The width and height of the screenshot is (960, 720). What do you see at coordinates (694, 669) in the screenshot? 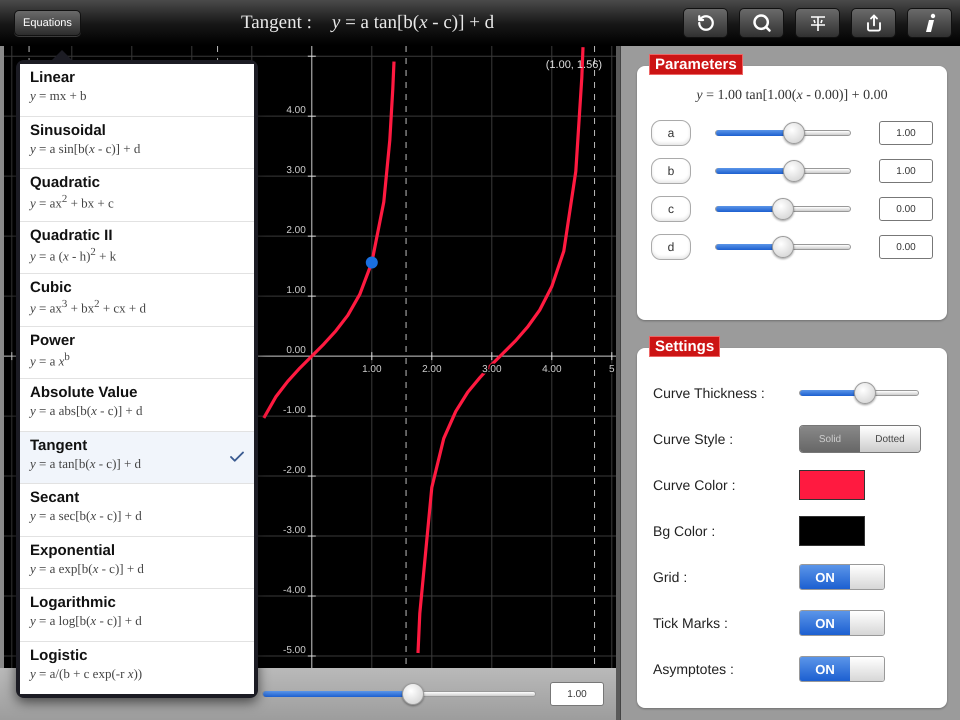
I see `setting-label: Asymptotes :` at bounding box center [694, 669].